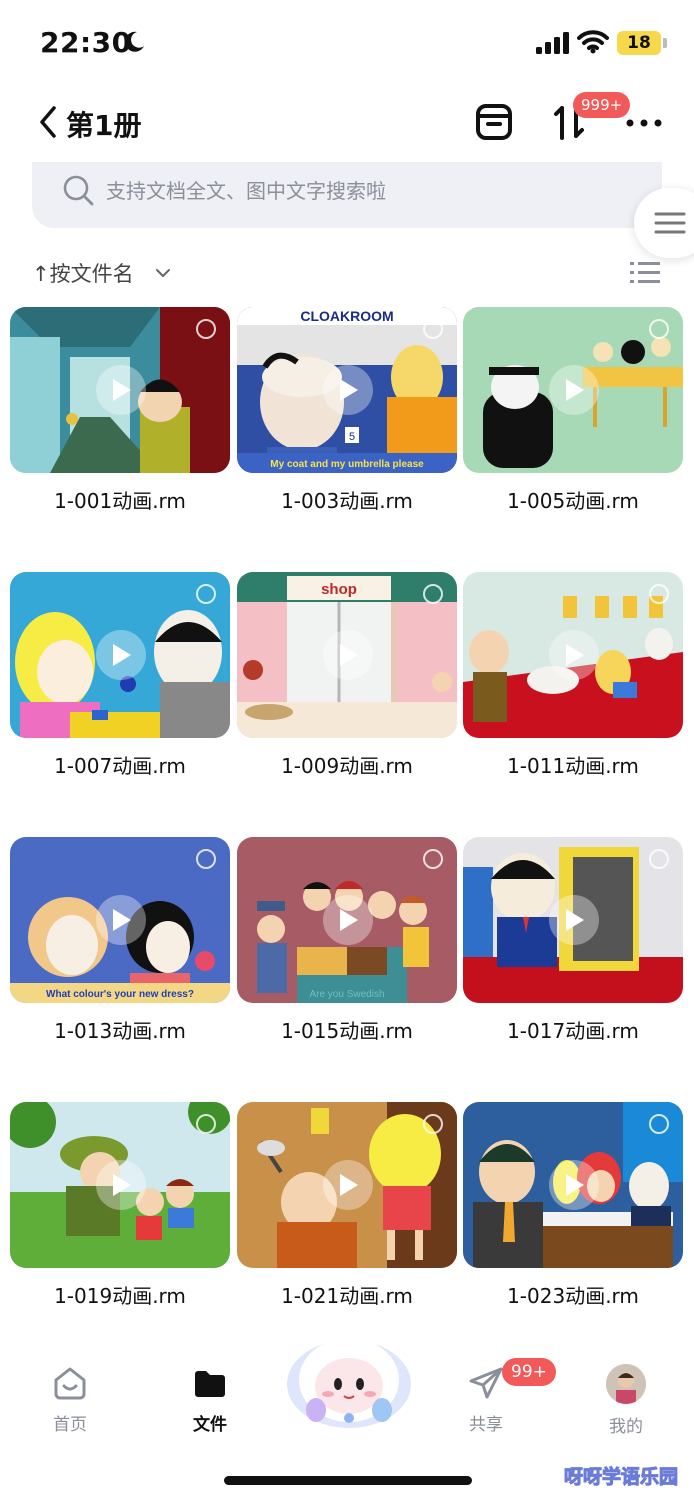 The width and height of the screenshot is (694, 1500). Describe the element at coordinates (120, 1296) in the screenshot. I see `file-name: 1-019动画.rm` at that location.